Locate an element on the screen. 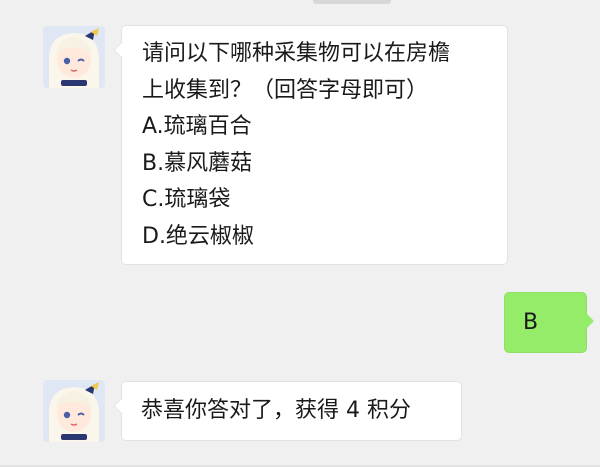  option-d: D.绝云椒椒 is located at coordinates (198, 236).